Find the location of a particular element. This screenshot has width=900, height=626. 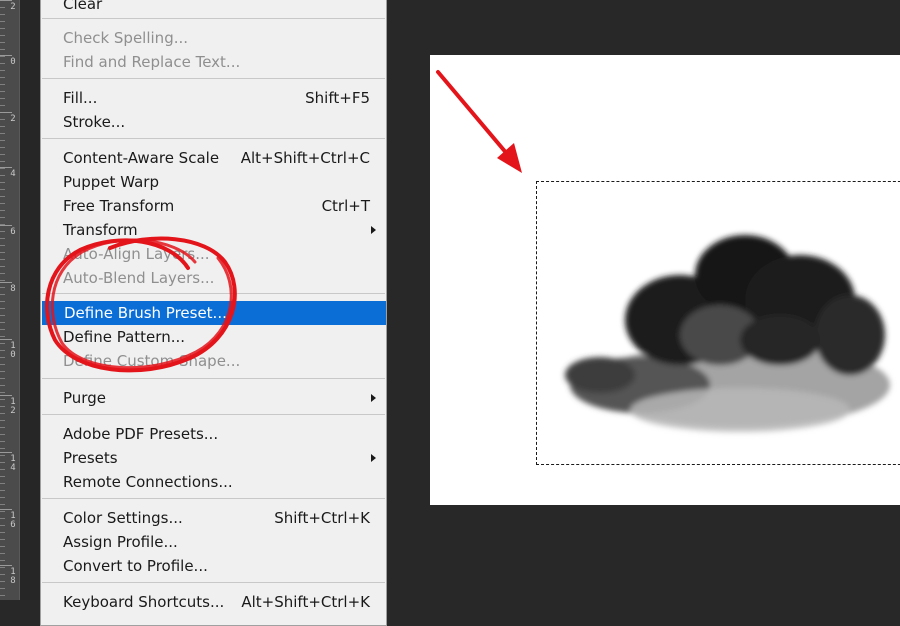

red-arrow-icon is located at coordinates (479, 121).